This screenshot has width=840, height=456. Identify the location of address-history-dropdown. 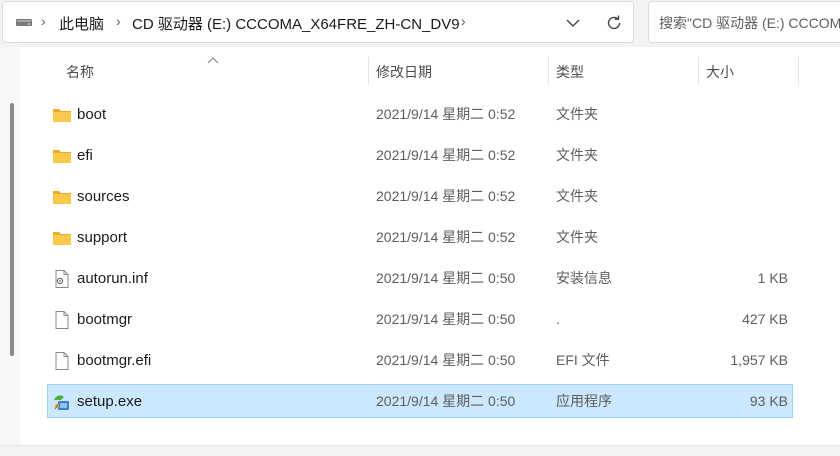
(573, 23).